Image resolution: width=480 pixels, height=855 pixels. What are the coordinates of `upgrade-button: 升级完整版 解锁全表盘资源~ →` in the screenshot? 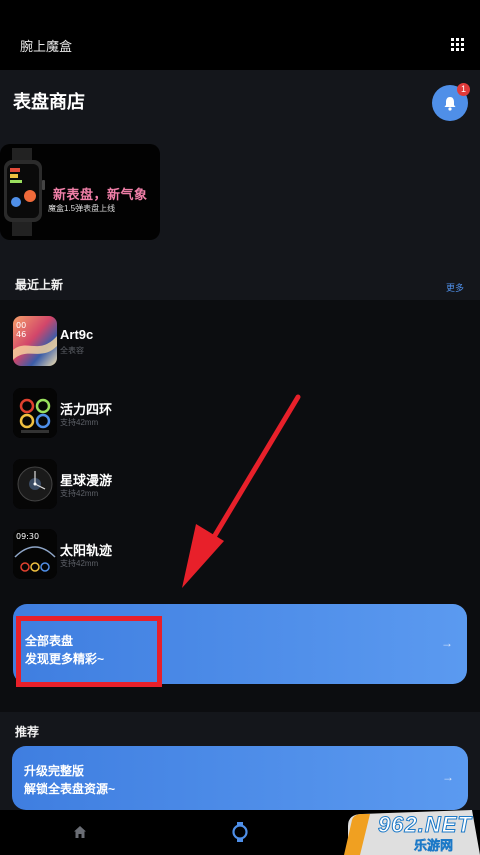 It's located at (240, 778).